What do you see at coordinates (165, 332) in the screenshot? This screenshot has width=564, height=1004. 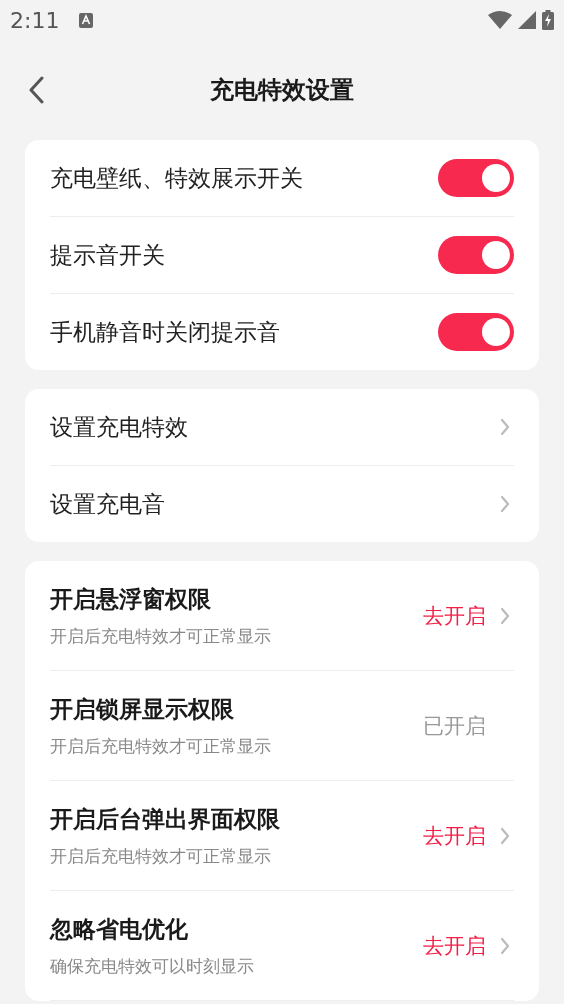 I see `setting-label: 手机静音时关闭提示音` at bounding box center [165, 332].